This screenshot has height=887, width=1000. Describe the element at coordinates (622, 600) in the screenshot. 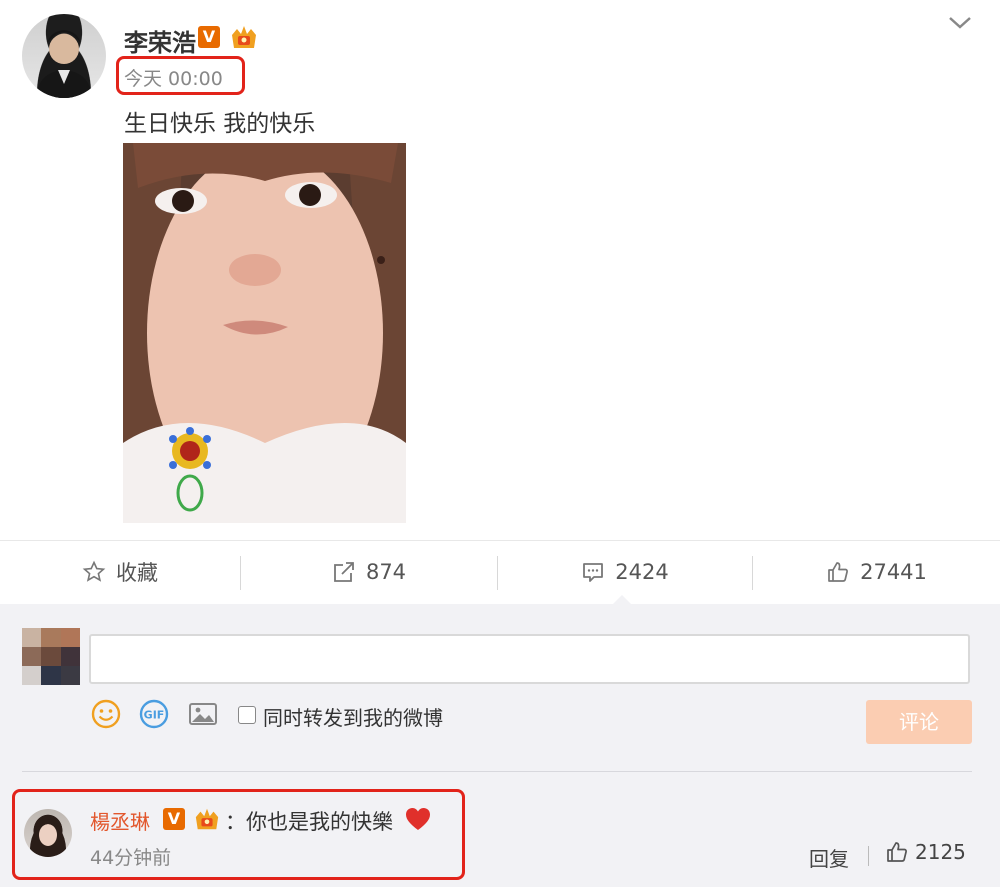

I see `comment-caret` at that location.